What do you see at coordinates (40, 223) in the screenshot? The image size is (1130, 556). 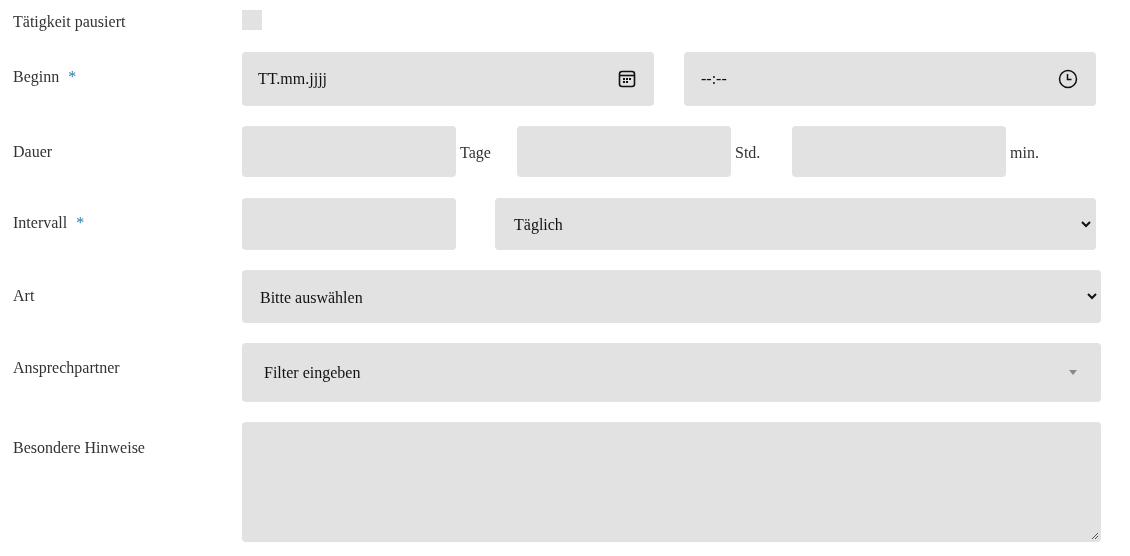 I see `field-label: Intervall` at bounding box center [40, 223].